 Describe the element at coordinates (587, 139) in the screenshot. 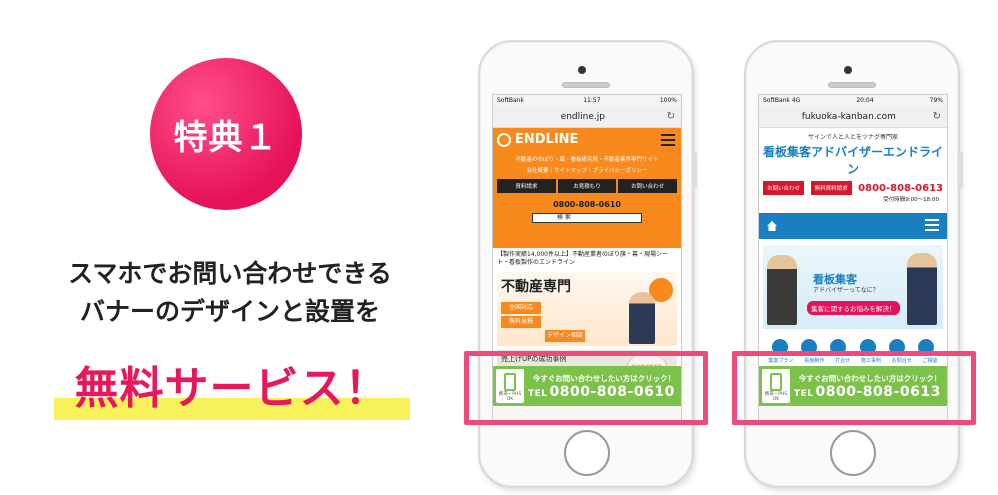

I see `endline-logo: ENDLINE` at that location.